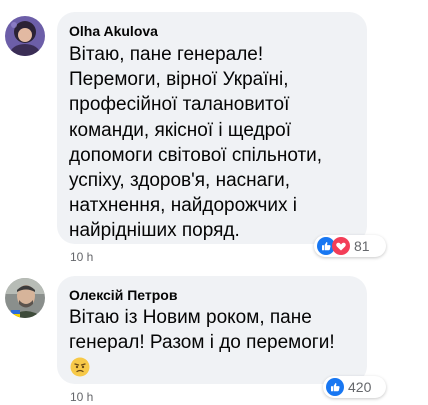  I want to click on comment-line: Вітаю, пане генерале!, so click(166, 54).